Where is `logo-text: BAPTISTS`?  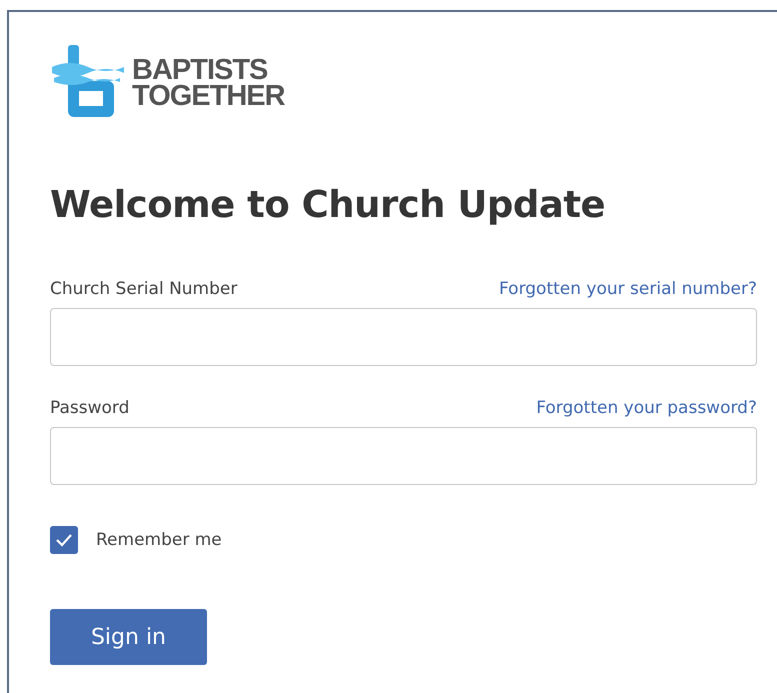
logo-text: BAPTISTS is located at coordinates (200, 70).